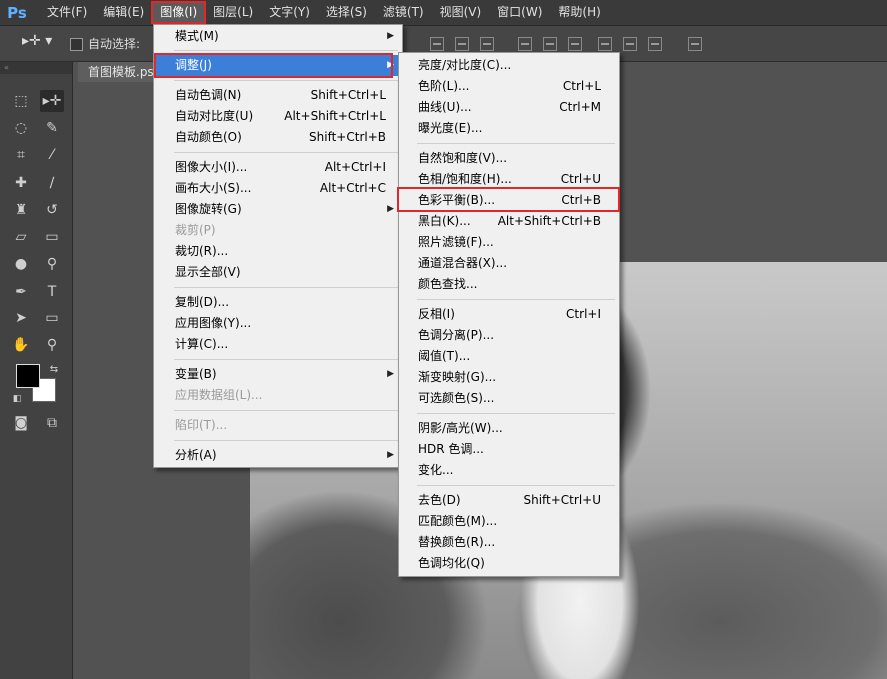  What do you see at coordinates (21, 264) in the screenshot?
I see `blur-icon: ●` at bounding box center [21, 264].